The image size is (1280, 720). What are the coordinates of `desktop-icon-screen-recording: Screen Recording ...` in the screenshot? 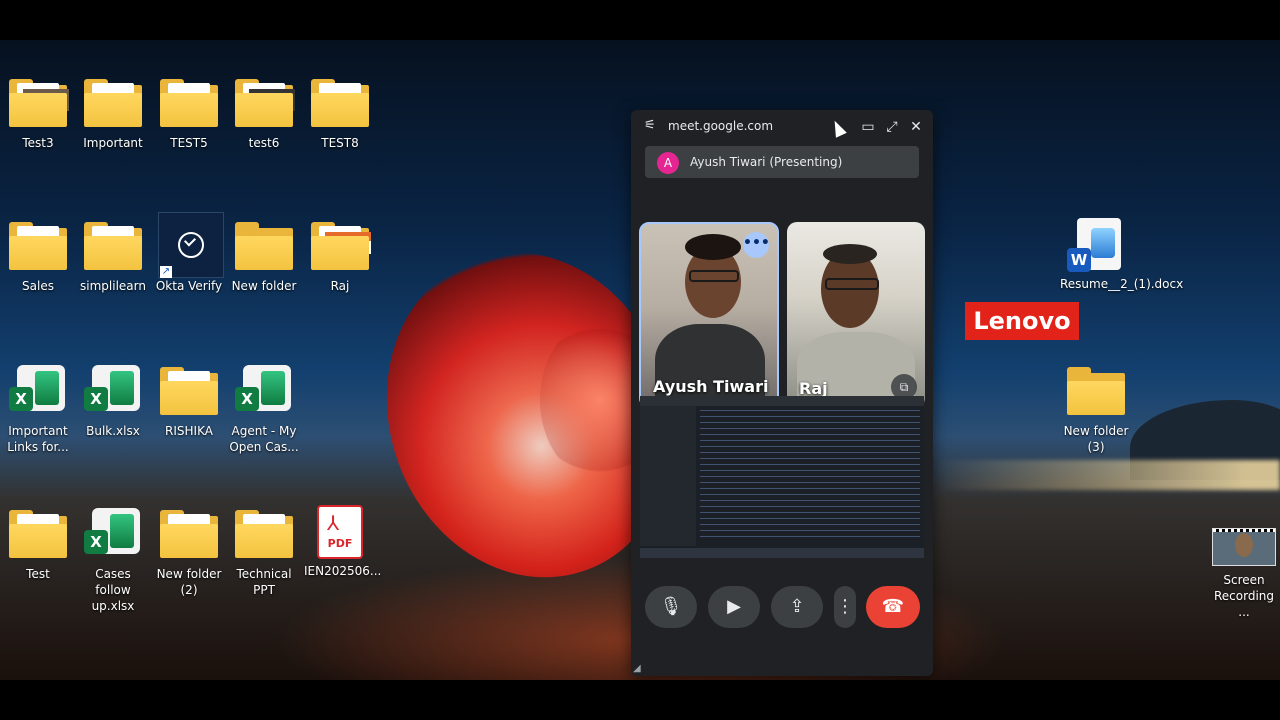 It's located at (1244, 574).